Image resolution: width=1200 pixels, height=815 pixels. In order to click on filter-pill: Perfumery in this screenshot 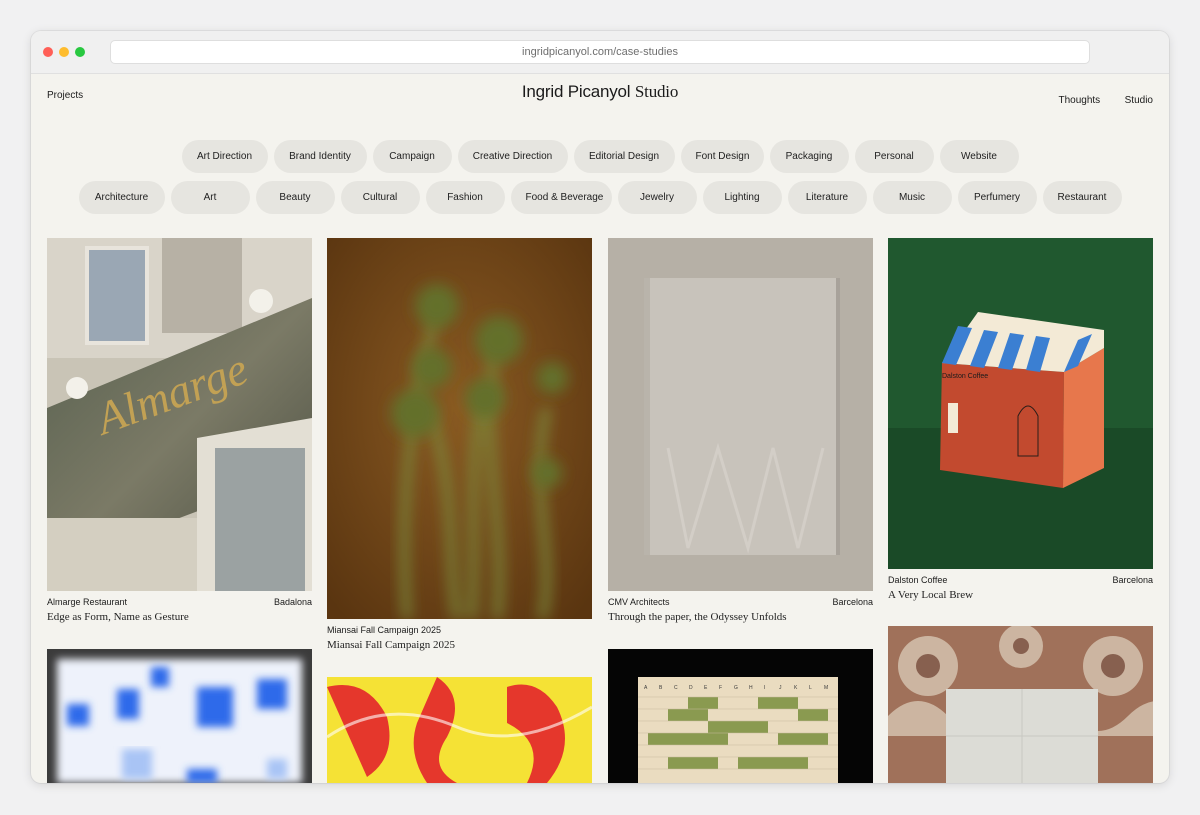, I will do `click(997, 197)`.